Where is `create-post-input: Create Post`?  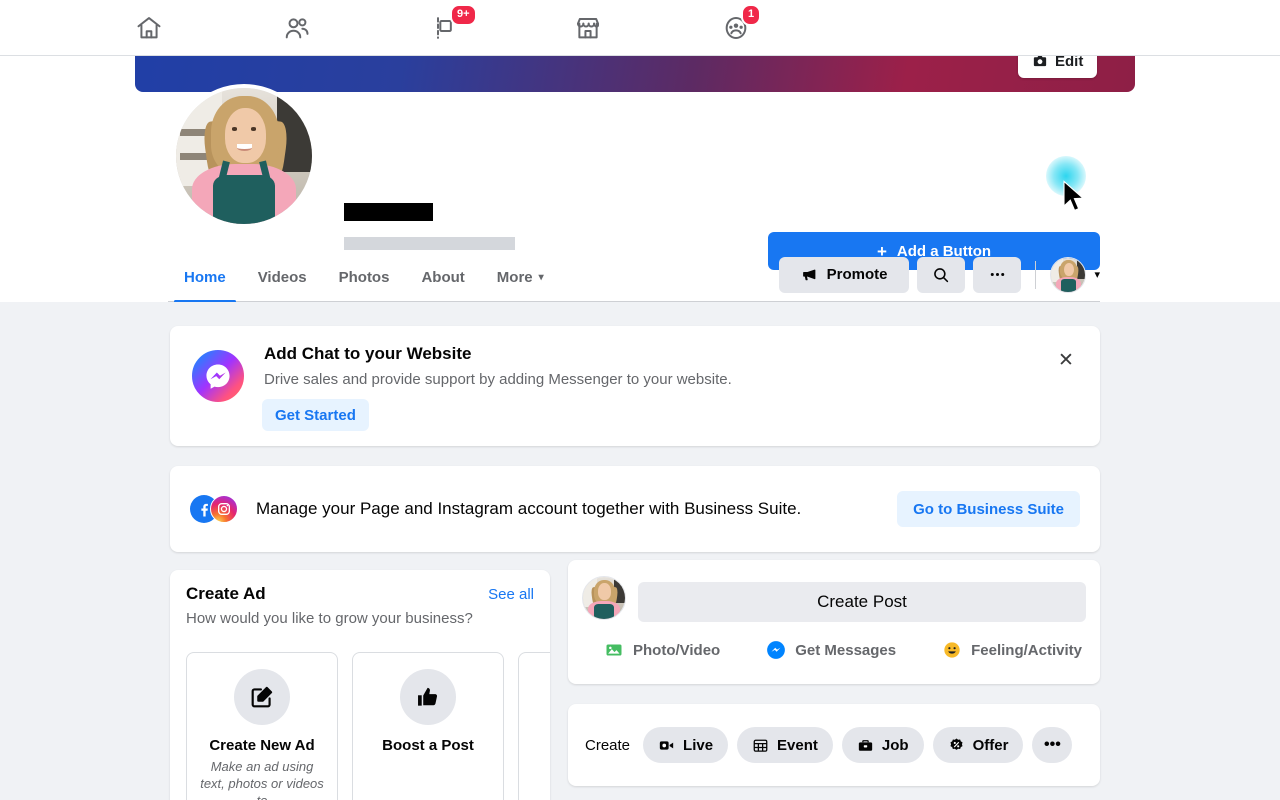
create-post-input: Create Post is located at coordinates (862, 602).